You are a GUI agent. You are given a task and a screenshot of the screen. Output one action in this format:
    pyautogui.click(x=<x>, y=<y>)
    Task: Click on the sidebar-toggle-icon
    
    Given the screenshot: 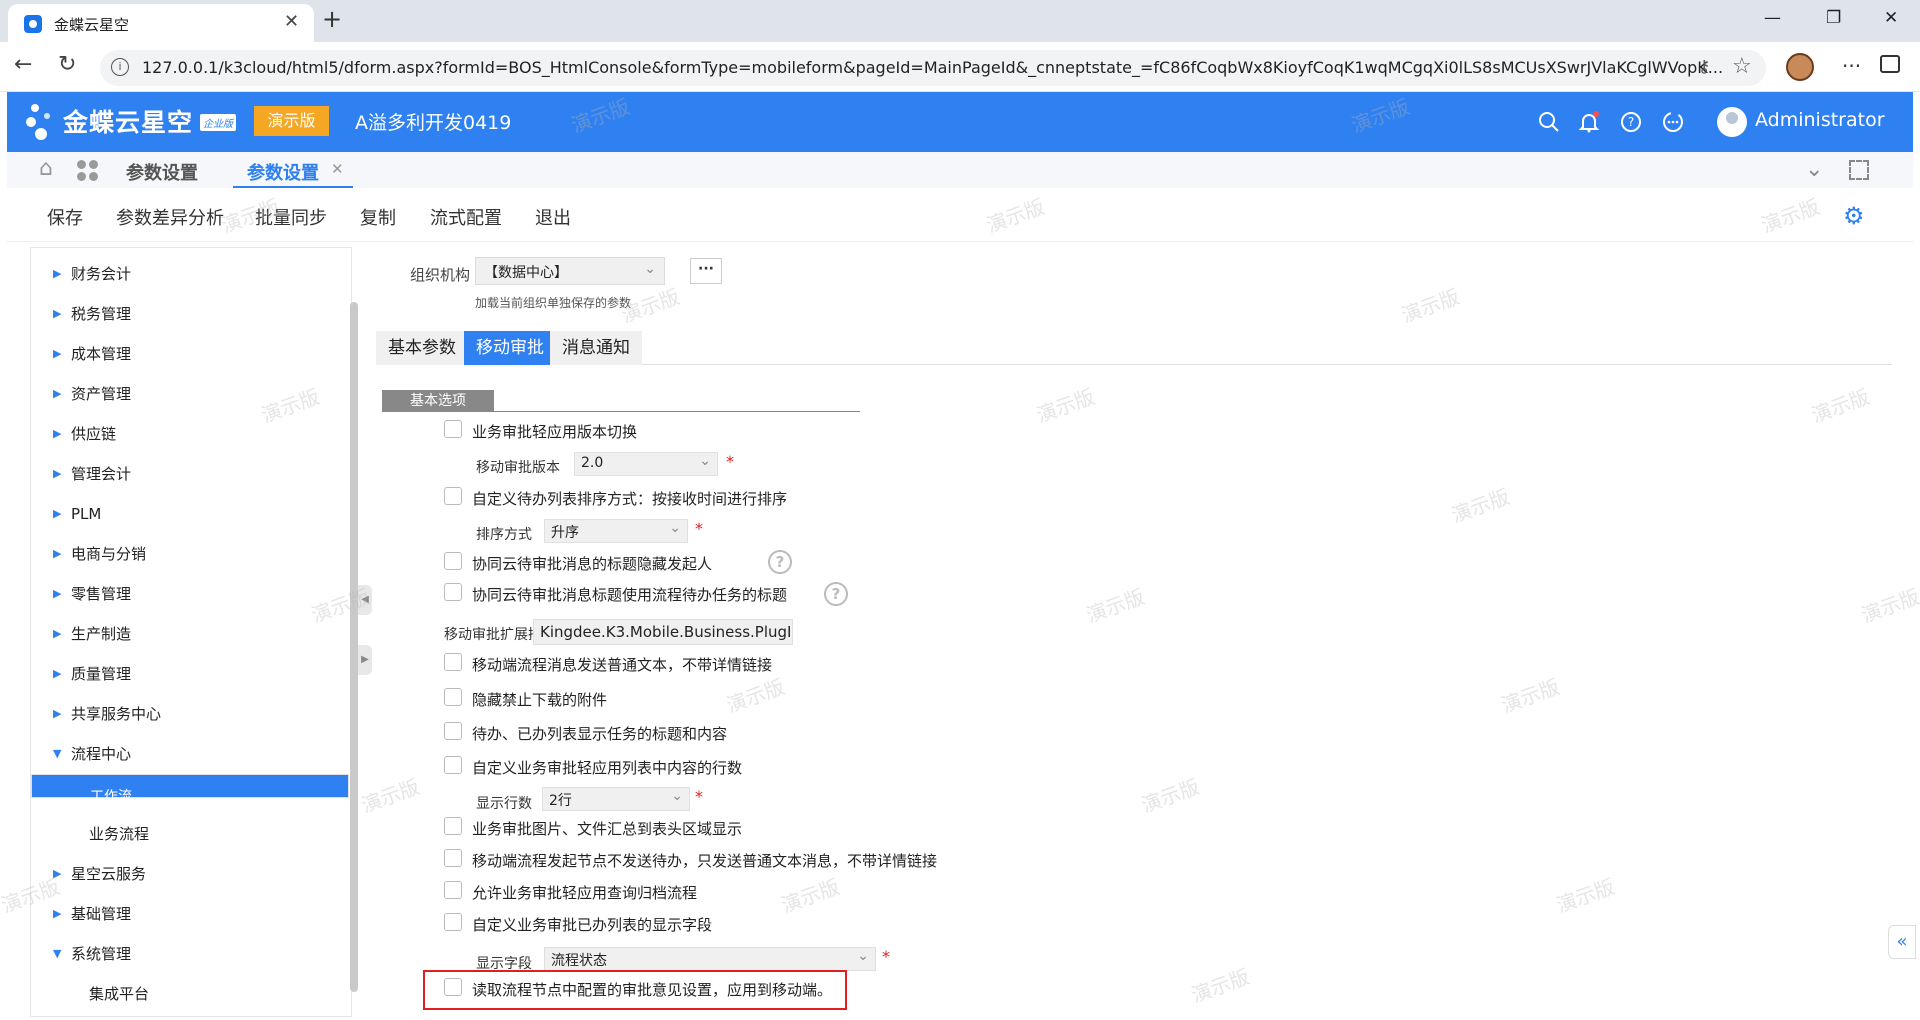 What is the action you would take?
    pyautogui.click(x=1890, y=64)
    